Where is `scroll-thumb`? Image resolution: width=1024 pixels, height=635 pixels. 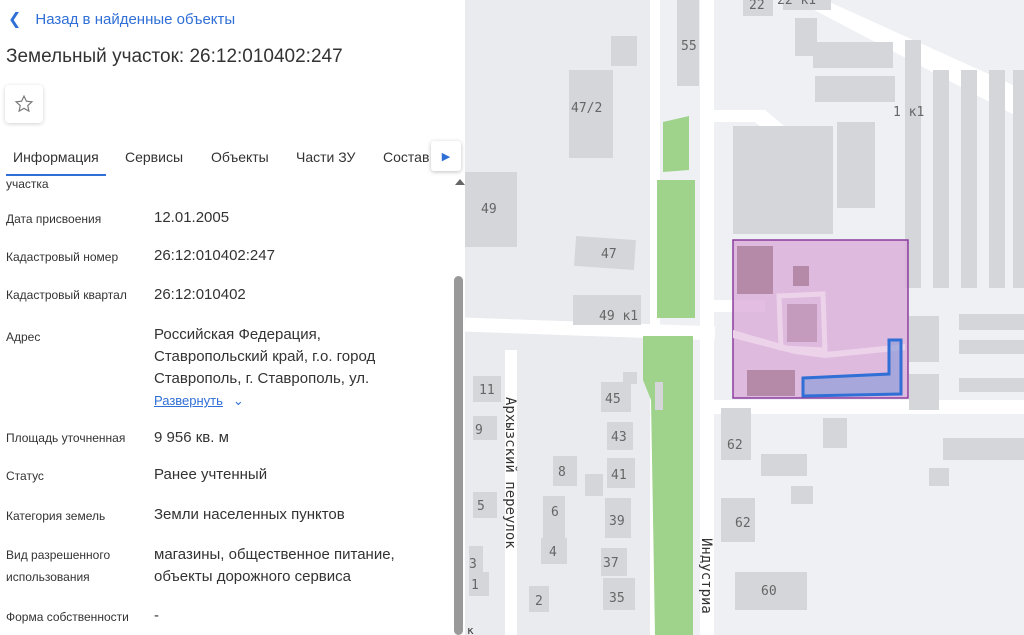
scroll-thumb is located at coordinates (458, 455).